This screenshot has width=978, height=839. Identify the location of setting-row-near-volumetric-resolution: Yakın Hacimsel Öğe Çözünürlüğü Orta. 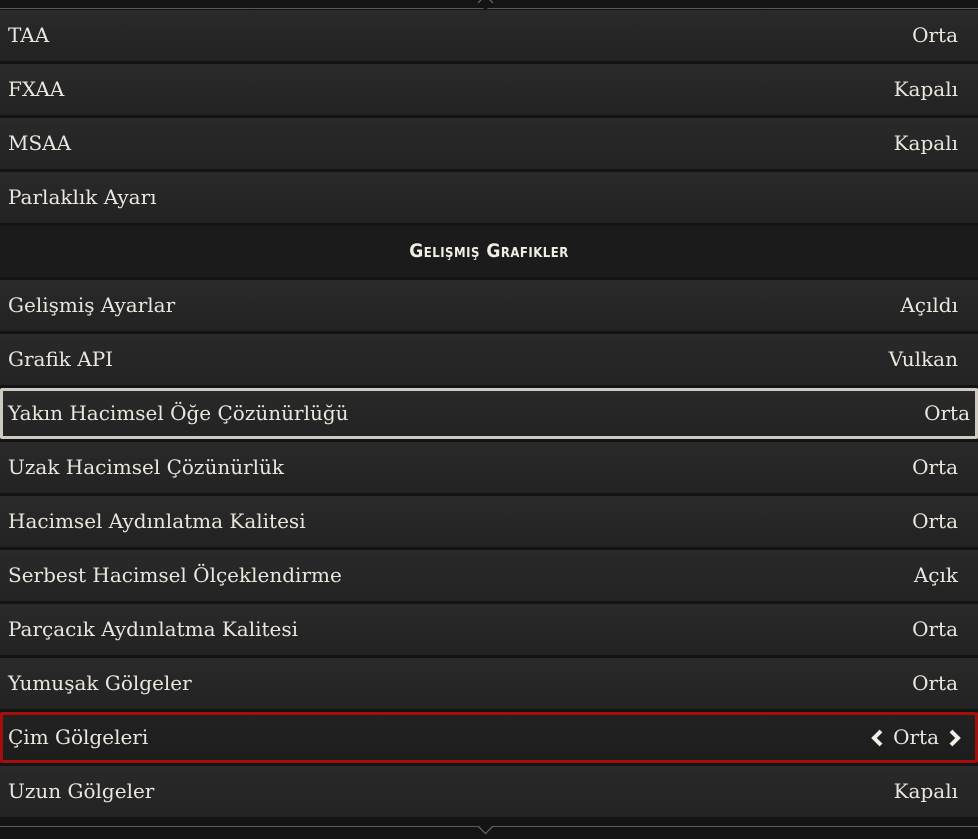
(489, 413).